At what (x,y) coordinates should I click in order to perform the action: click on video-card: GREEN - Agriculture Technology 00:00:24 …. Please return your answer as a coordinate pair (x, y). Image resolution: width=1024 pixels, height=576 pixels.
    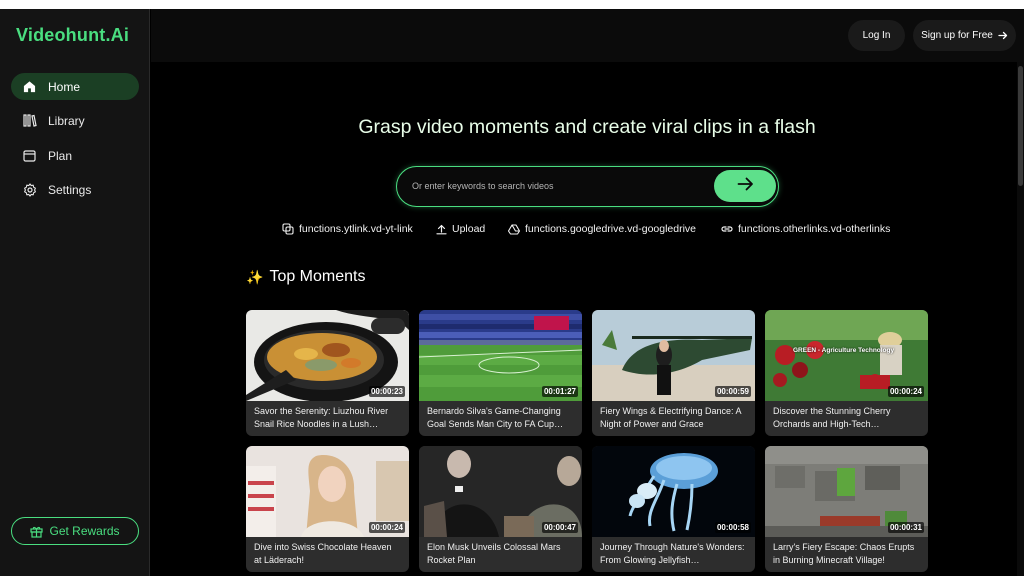
    Looking at the image, I should click on (846, 373).